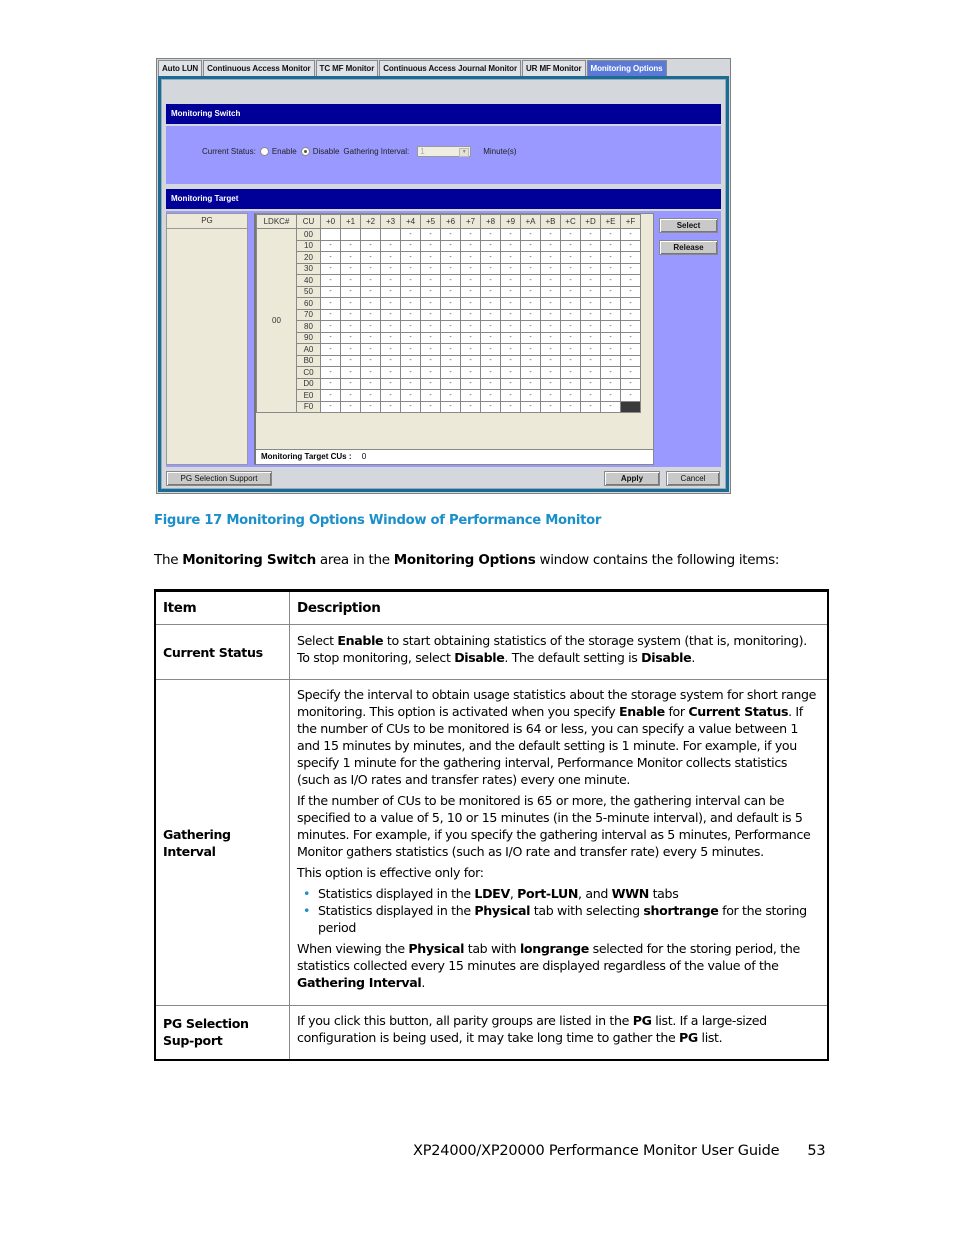 Image resolution: width=954 pixels, height=1235 pixels. I want to click on cu-row-header: B0, so click(308, 360).